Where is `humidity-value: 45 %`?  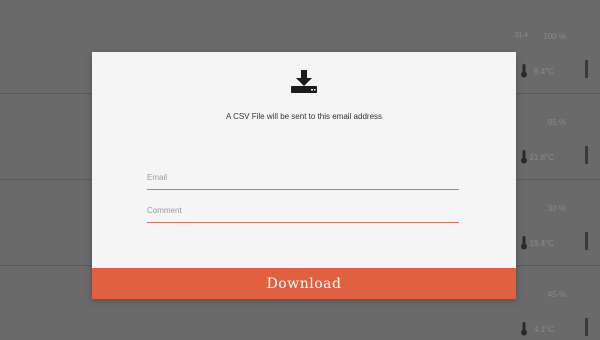
humidity-value: 45 % is located at coordinates (556, 294).